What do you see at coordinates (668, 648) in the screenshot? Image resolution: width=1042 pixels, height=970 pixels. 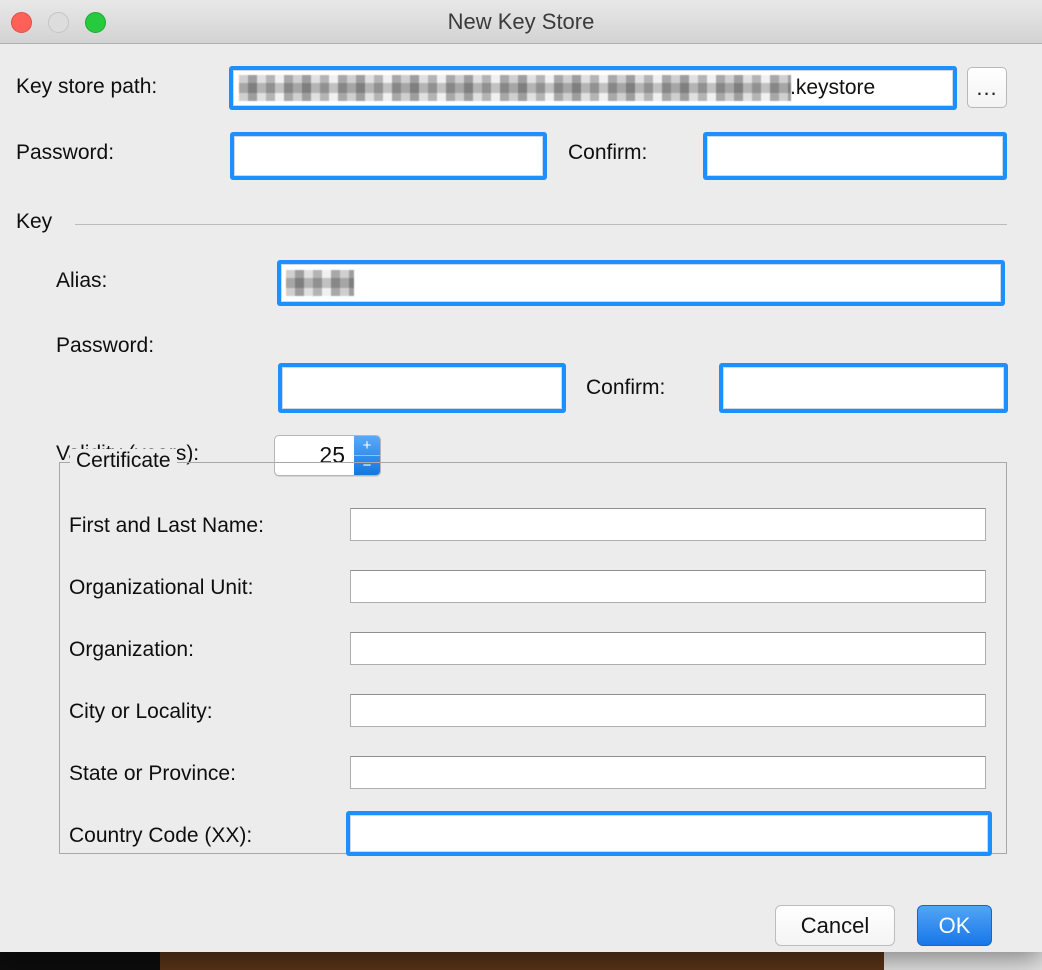 I see `cert-organization-input` at bounding box center [668, 648].